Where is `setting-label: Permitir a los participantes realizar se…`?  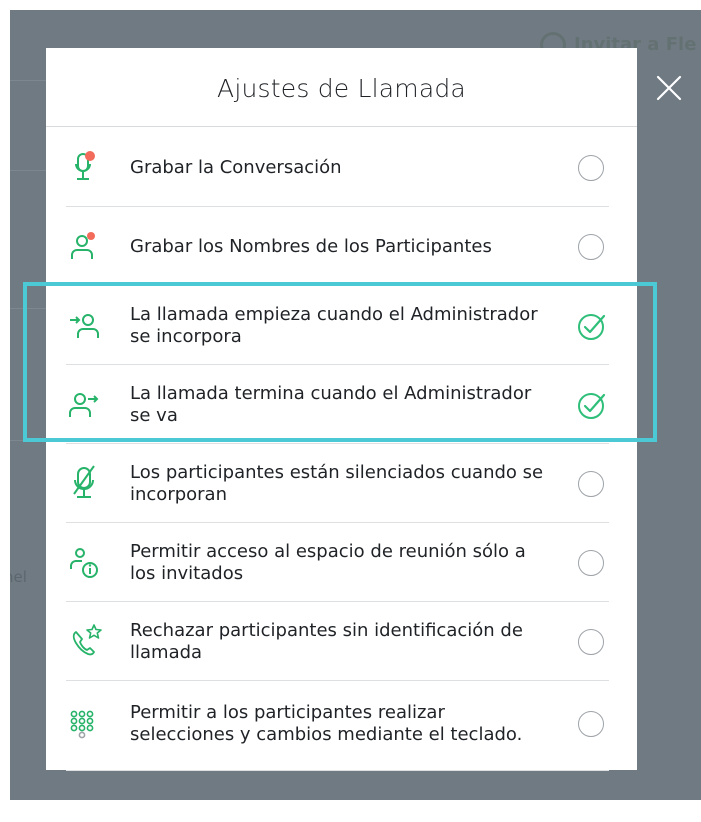 setting-label: Permitir a los participantes realizar se… is located at coordinates (326, 723).